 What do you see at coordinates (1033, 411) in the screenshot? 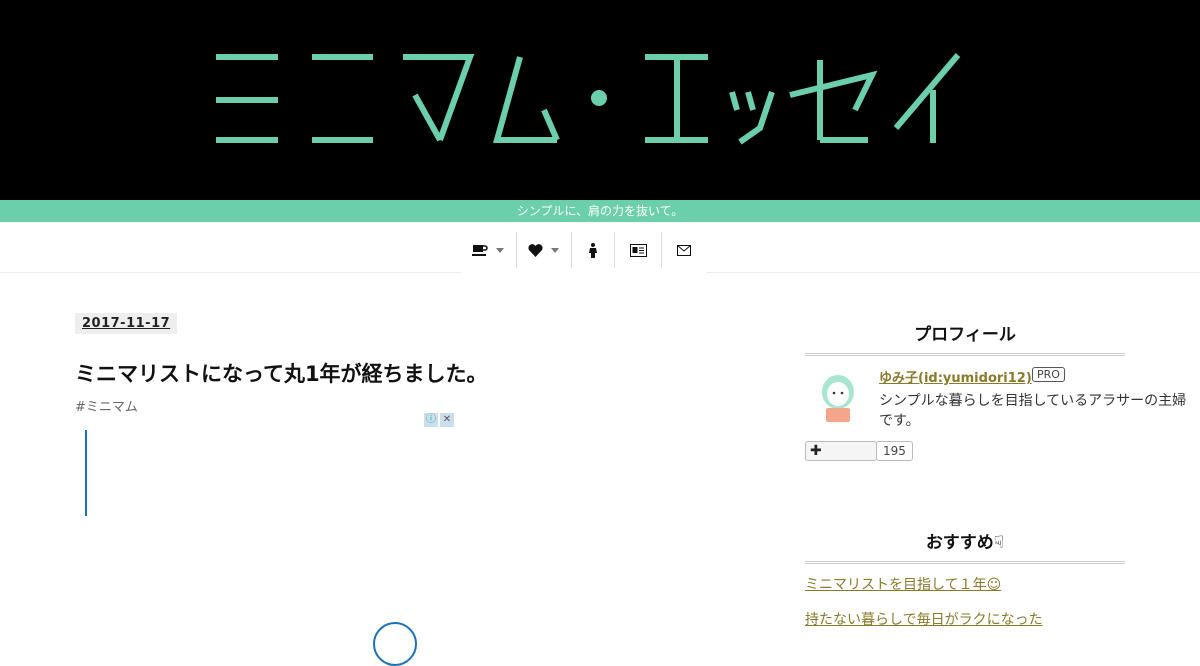
I see `profile-description: シンプルな暮らしを目指しているアラサーの主婦です。` at bounding box center [1033, 411].